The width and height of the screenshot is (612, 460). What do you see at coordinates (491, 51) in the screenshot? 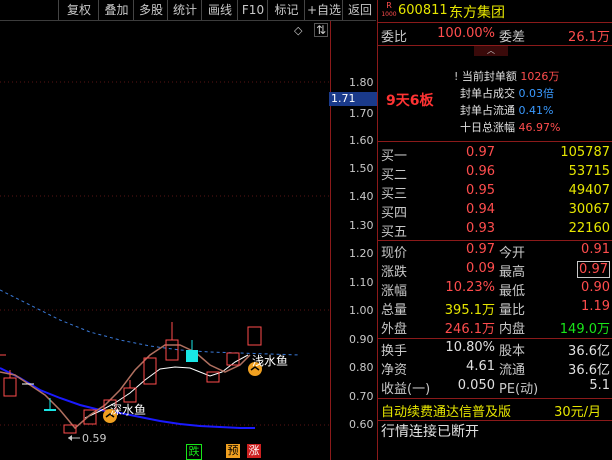
I see `collapse-icon: ︿` at bounding box center [491, 51].